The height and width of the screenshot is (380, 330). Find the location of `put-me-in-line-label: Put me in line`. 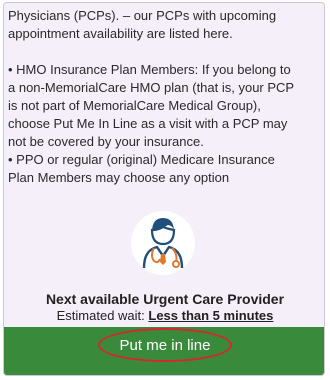

put-me-in-line-label: Put me in line is located at coordinates (165, 345).